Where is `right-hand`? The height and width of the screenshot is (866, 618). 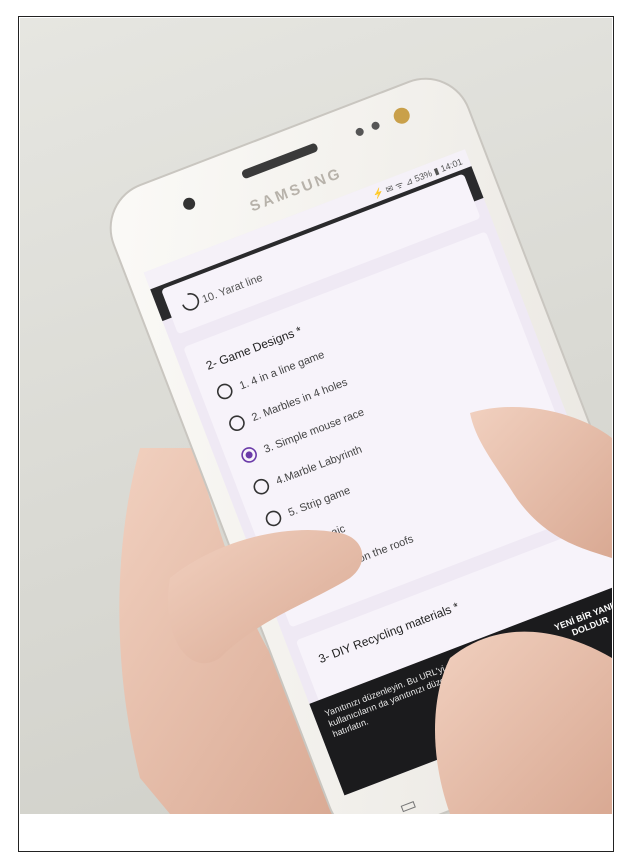
right-hand is located at coordinates (523, 722).